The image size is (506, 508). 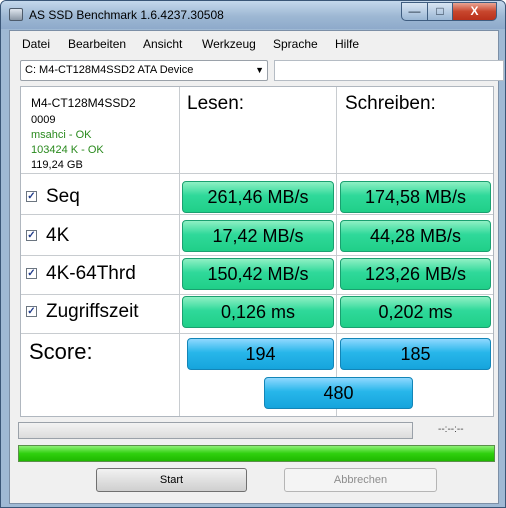 What do you see at coordinates (360, 480) in the screenshot?
I see `abort-button: Abbrechen` at bounding box center [360, 480].